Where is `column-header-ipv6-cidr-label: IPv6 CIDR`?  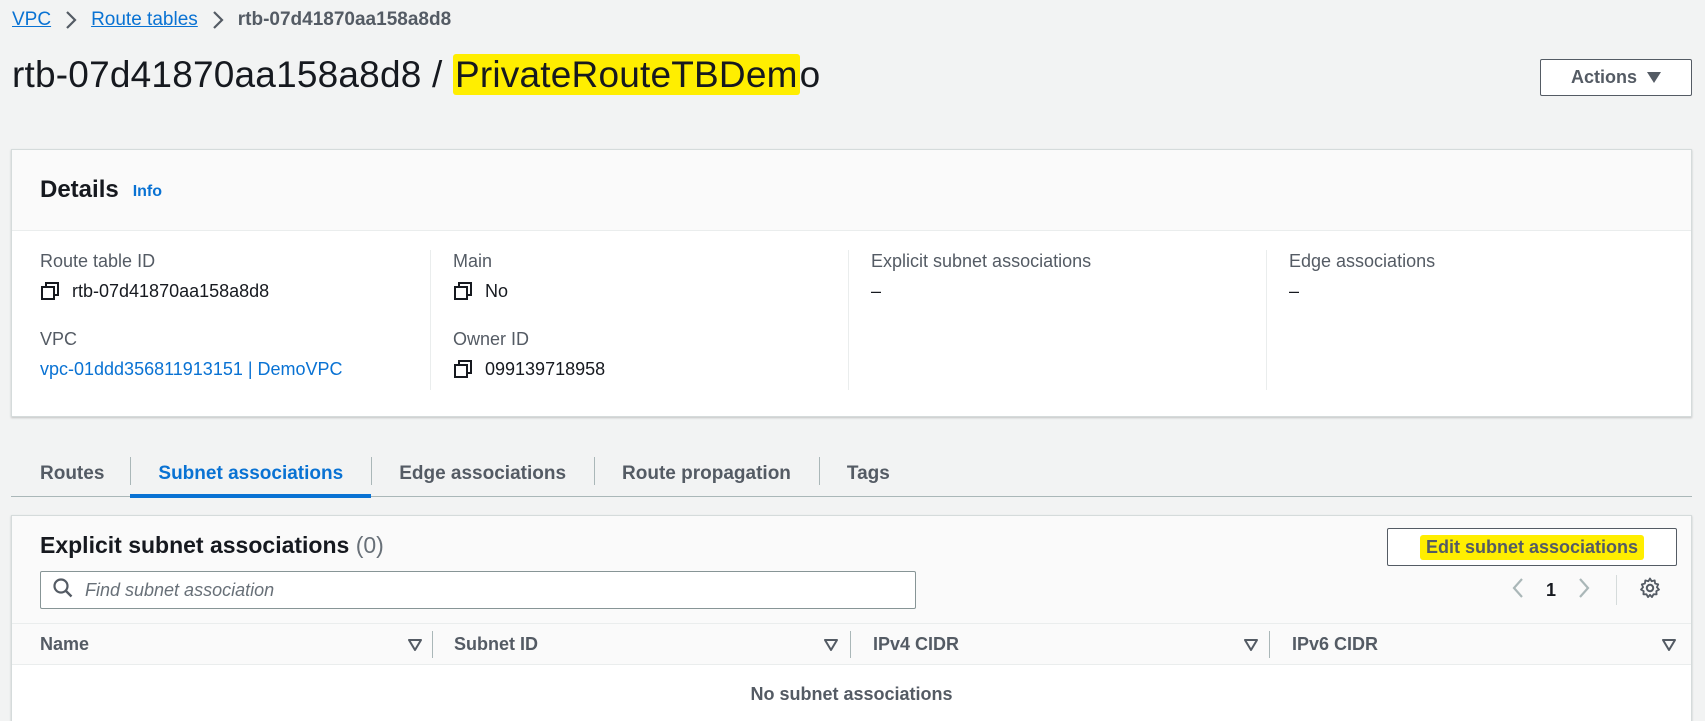
column-header-ipv6-cidr-label: IPv6 CIDR is located at coordinates (1335, 644).